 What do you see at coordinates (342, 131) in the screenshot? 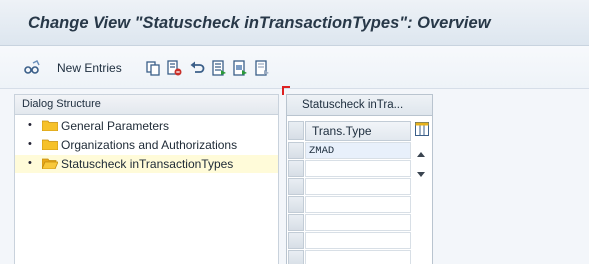
I see `column-header-label: Trans.Type` at bounding box center [342, 131].